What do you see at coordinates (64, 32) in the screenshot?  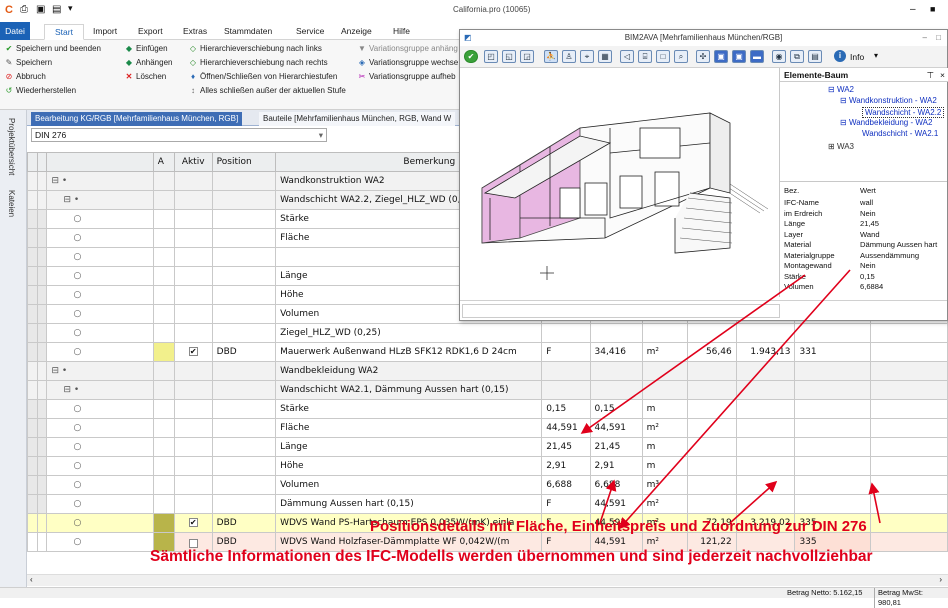 I see `tab-start: Start` at bounding box center [64, 32].